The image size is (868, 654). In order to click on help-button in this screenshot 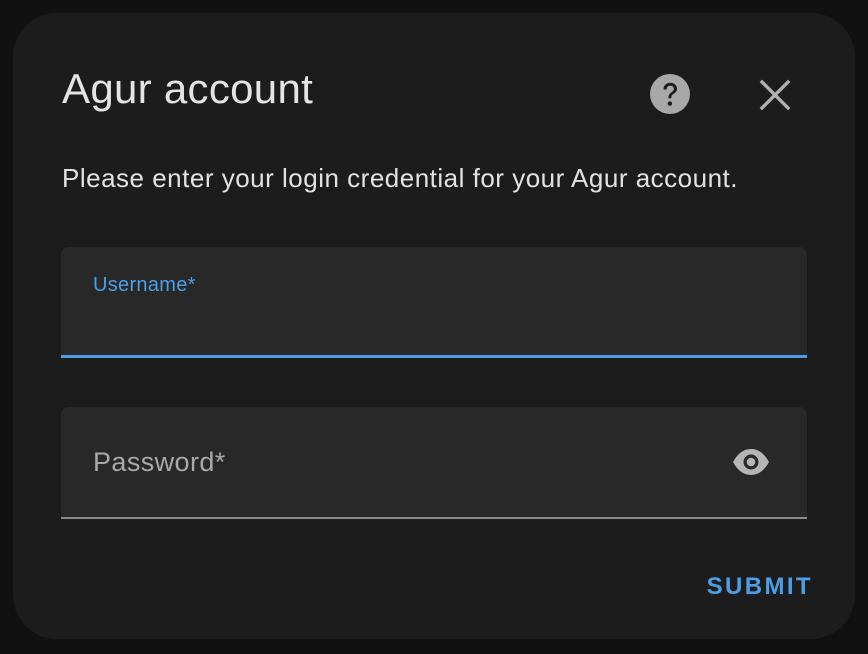, I will do `click(670, 94)`.